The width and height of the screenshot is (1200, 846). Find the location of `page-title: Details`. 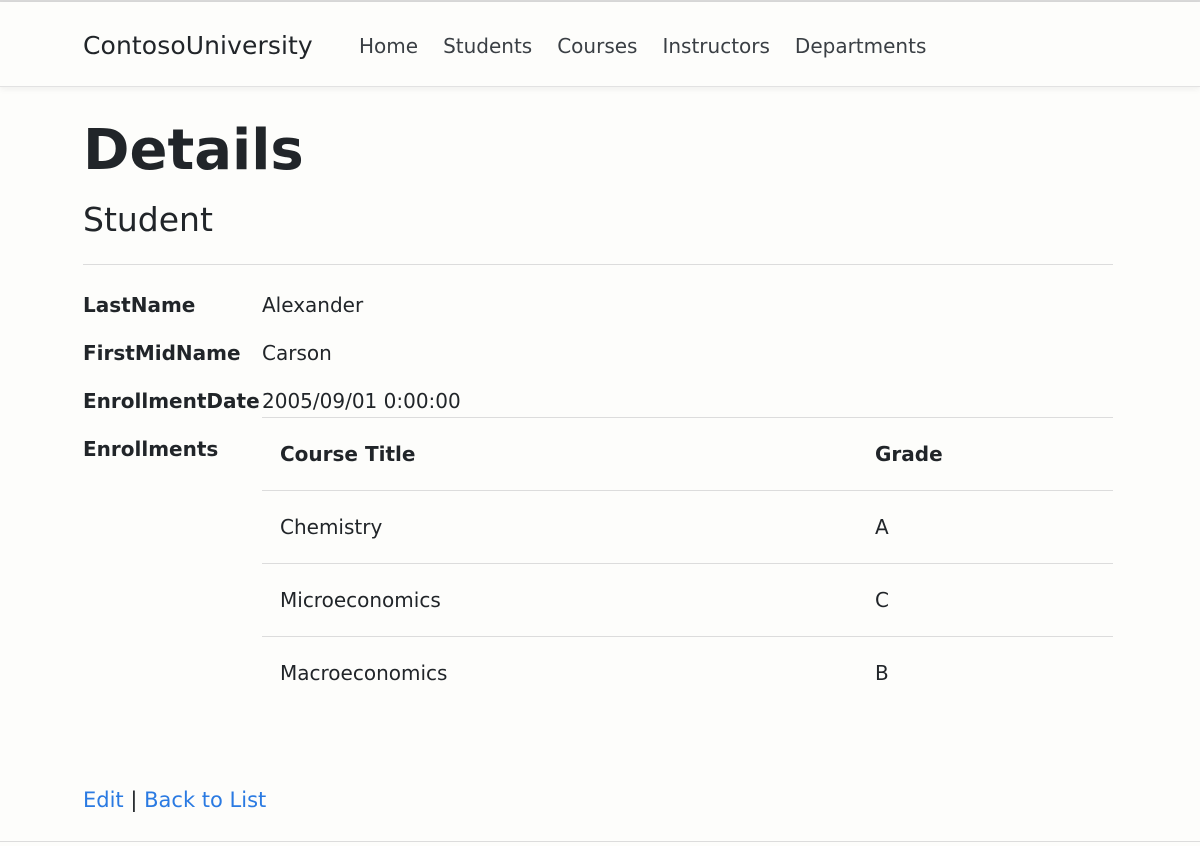

page-title: Details is located at coordinates (193, 150).